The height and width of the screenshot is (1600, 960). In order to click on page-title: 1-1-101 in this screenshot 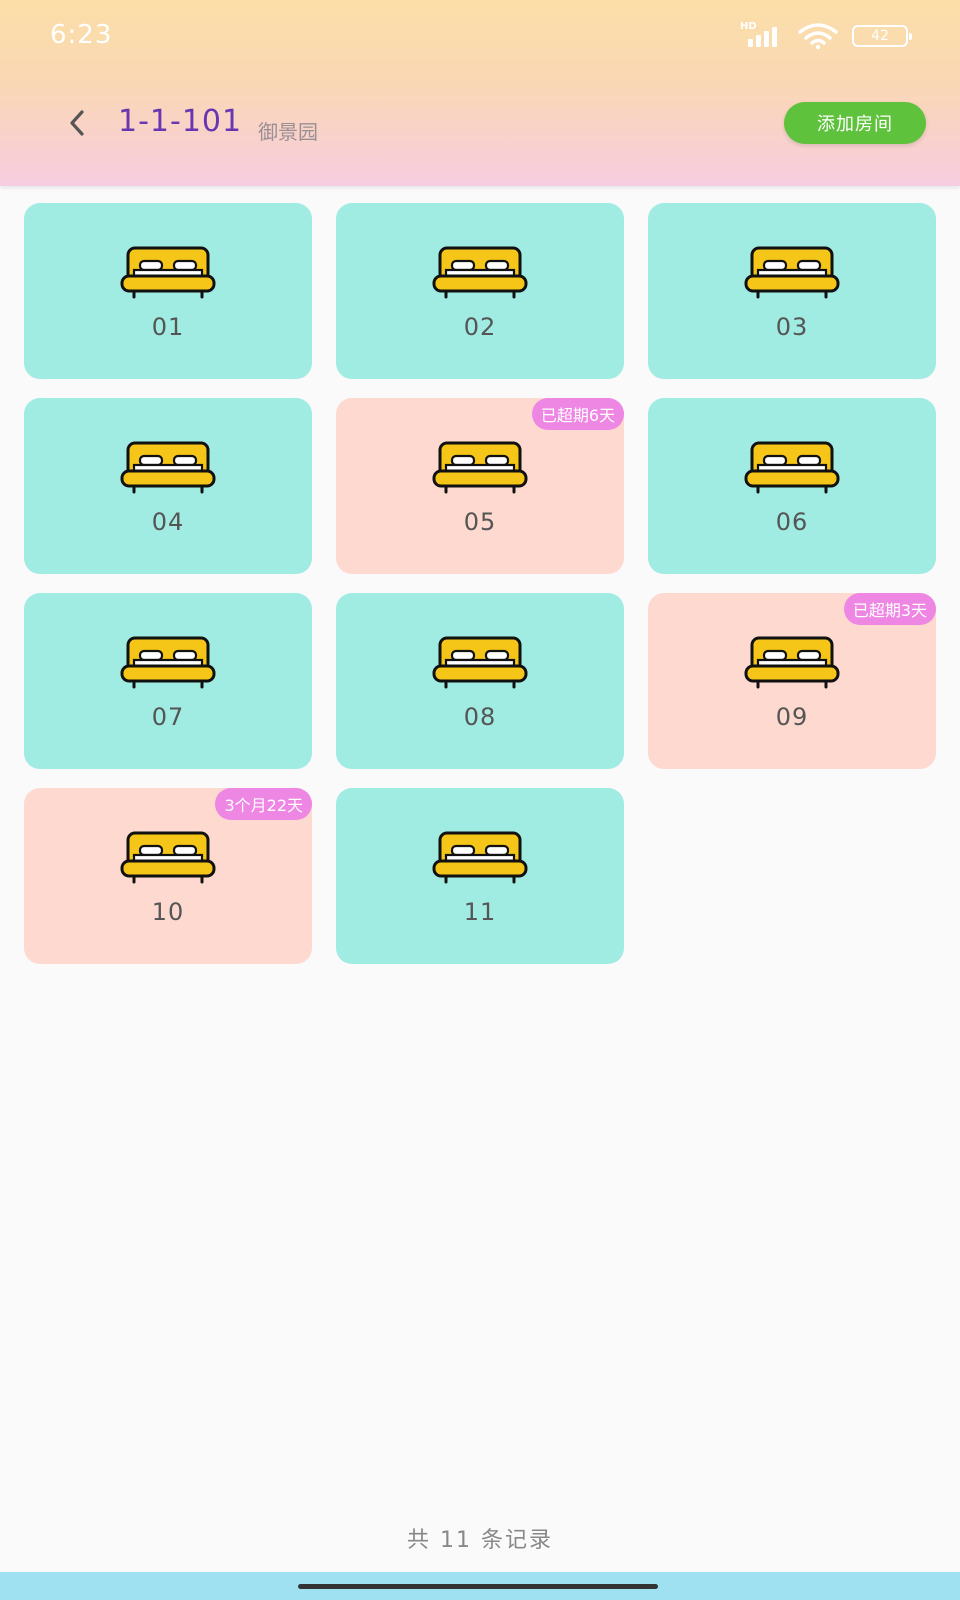, I will do `click(180, 121)`.